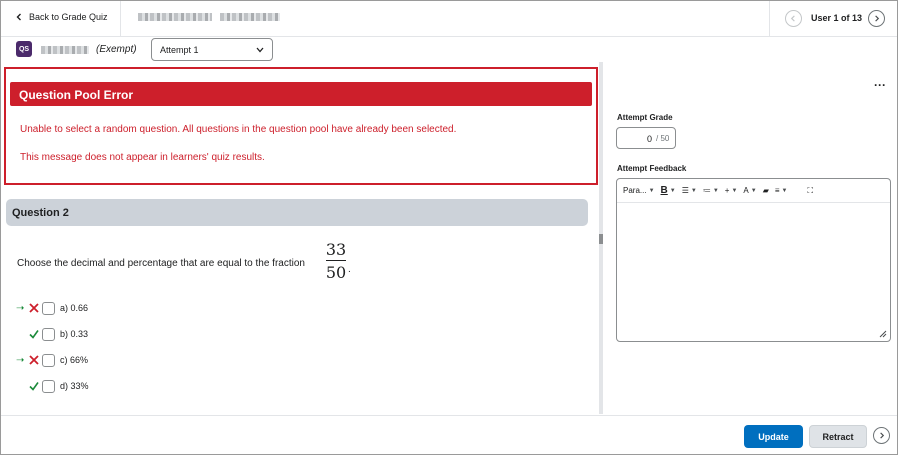 The height and width of the screenshot is (455, 898). What do you see at coordinates (727, 190) in the screenshot?
I see `plus-icon: +` at bounding box center [727, 190].